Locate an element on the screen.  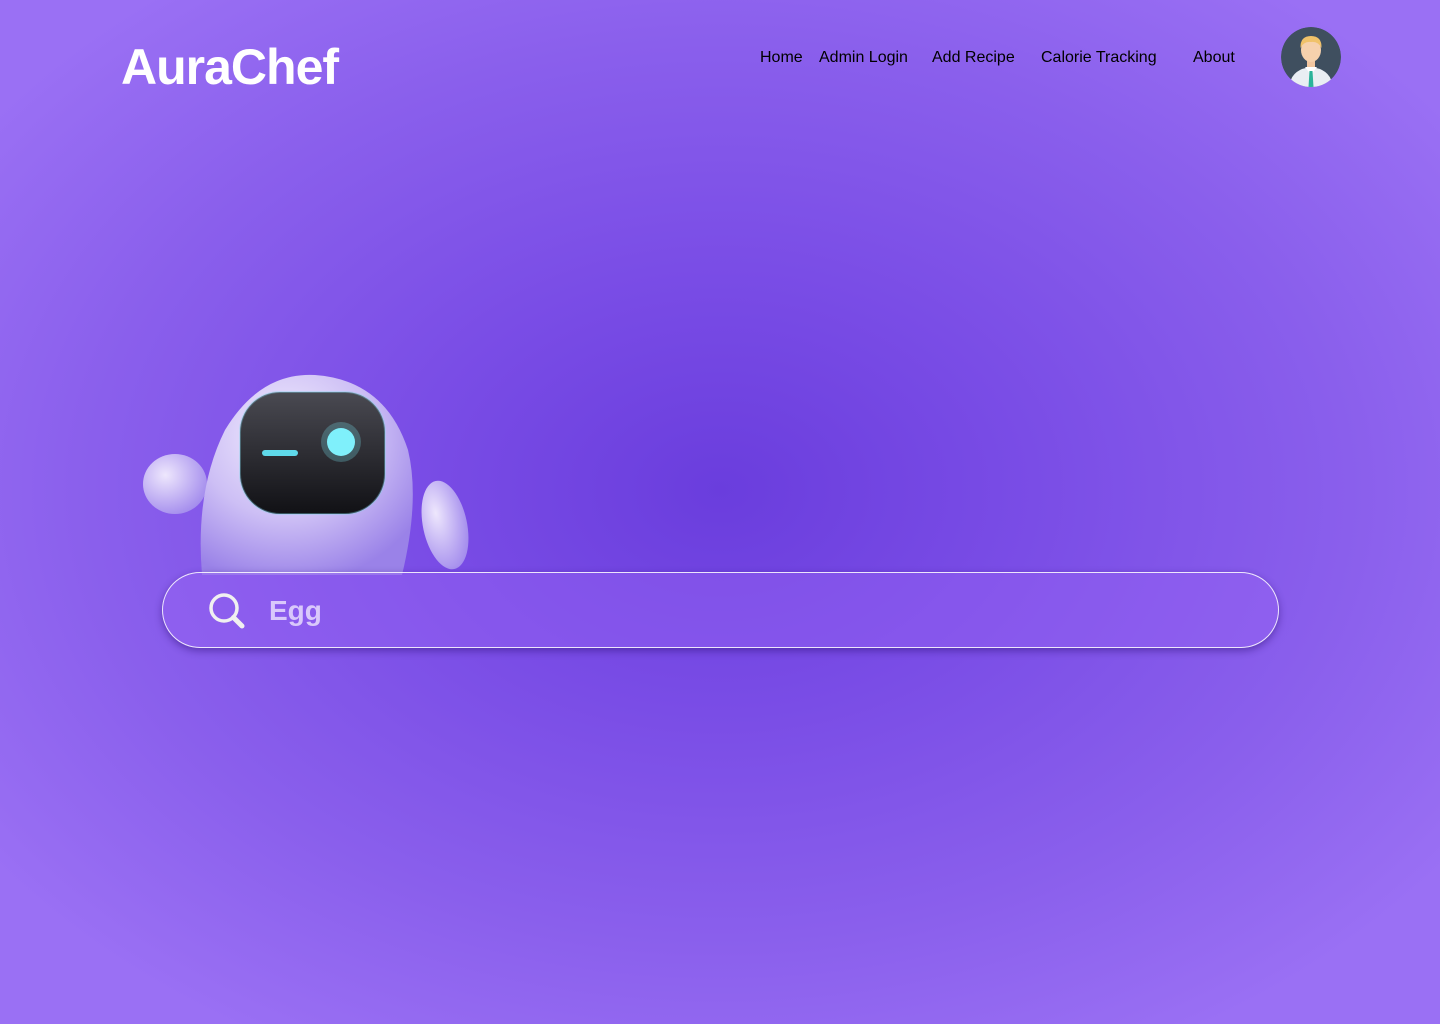
brand-logo: AuraChef is located at coordinates (230, 67).